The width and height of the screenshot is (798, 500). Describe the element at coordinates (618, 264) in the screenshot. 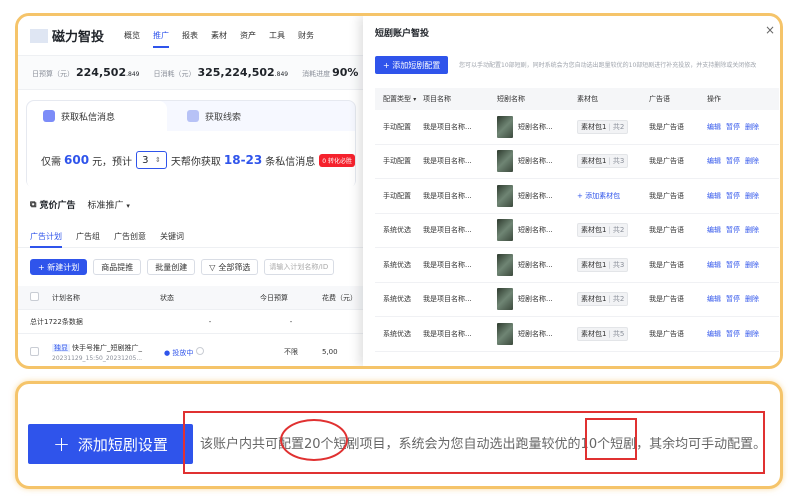

I see `package-count: 共3` at that location.